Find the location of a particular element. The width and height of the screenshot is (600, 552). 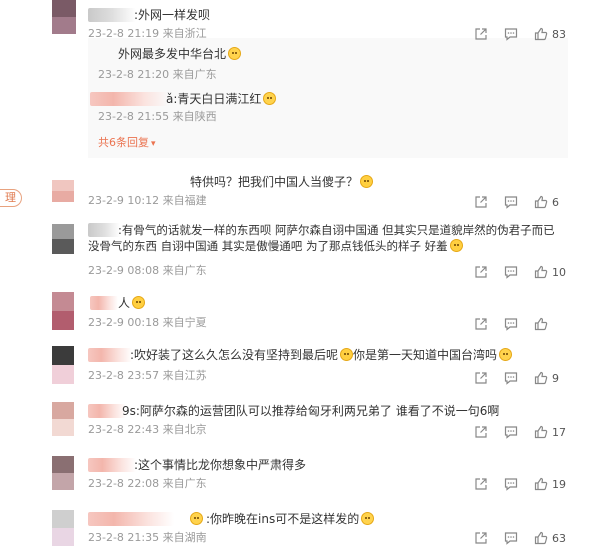

like-button is located at coordinates (543, 324).